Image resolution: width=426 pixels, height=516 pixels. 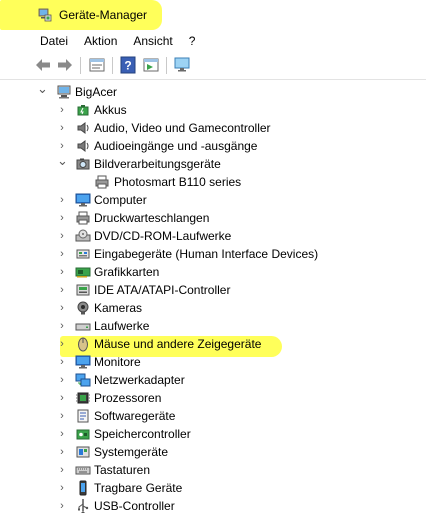 I want to click on tree-node-label: Druckwarteschlangen, so click(x=152, y=218).